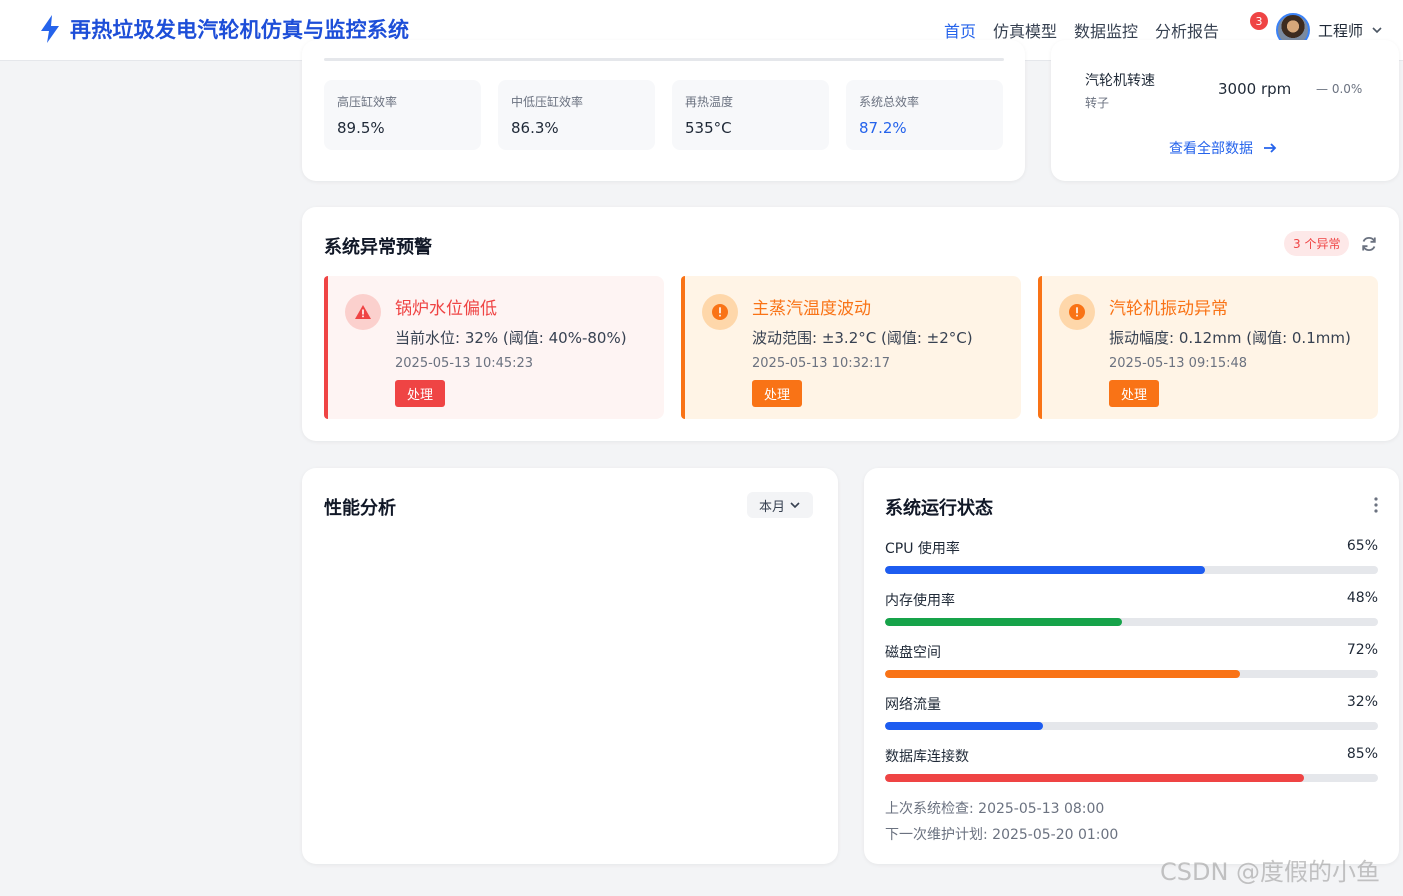  Describe the element at coordinates (995, 809) in the screenshot. I see `last-check: 上次系统检查: 2025-05-13 08:00` at that location.